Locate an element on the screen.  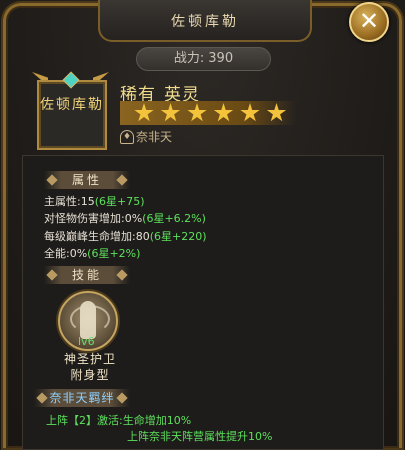
power-value: 390 is located at coordinates (221, 58).